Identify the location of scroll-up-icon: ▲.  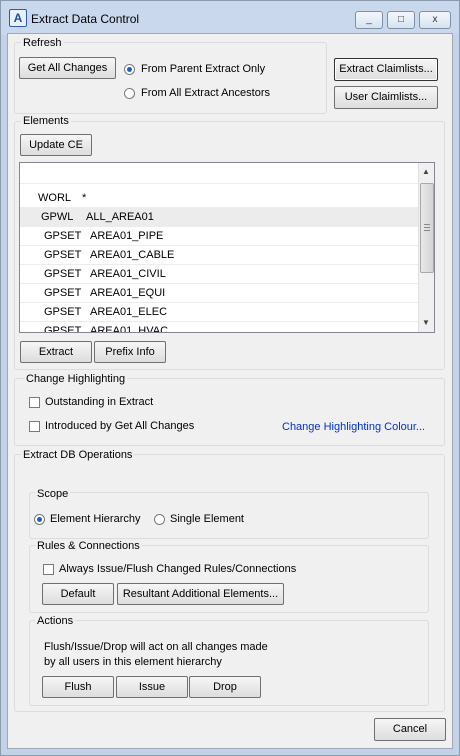
(426, 171).